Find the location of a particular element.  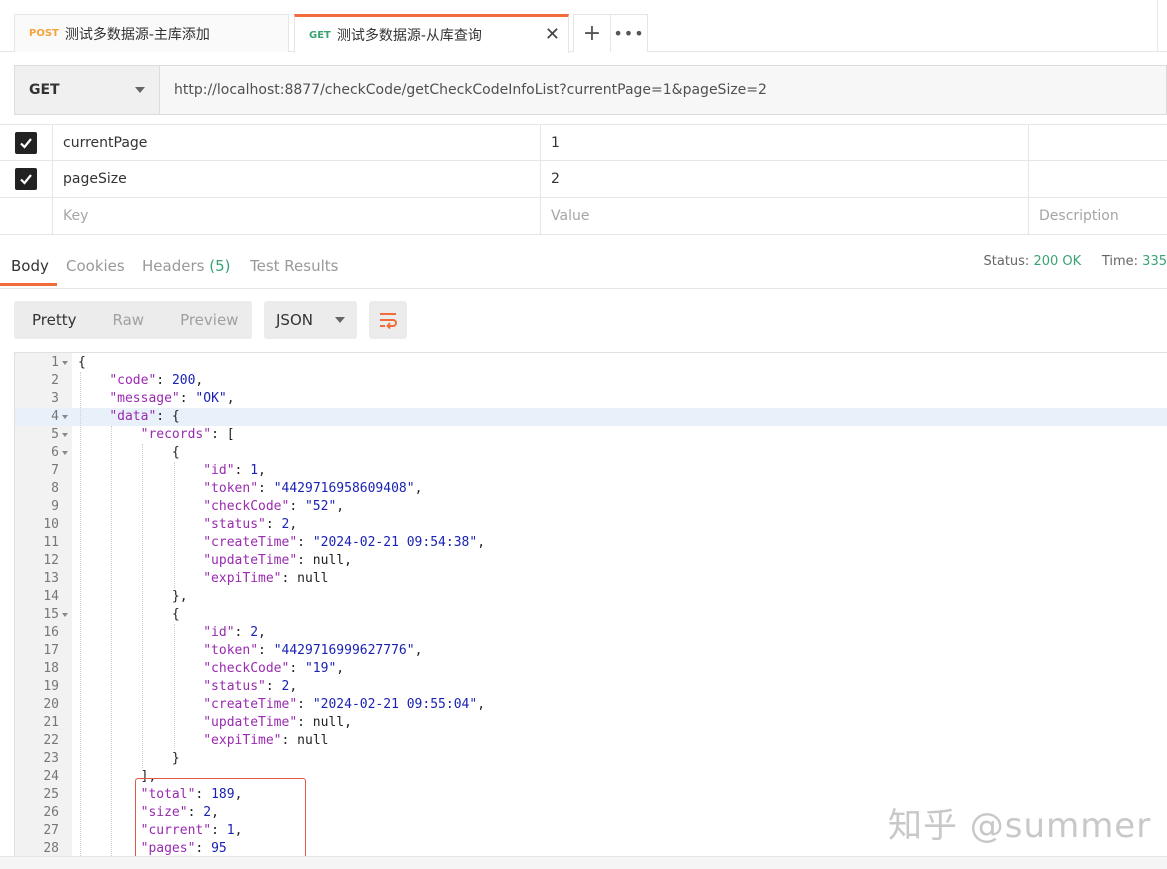

line-number: 19 is located at coordinates (51, 686).